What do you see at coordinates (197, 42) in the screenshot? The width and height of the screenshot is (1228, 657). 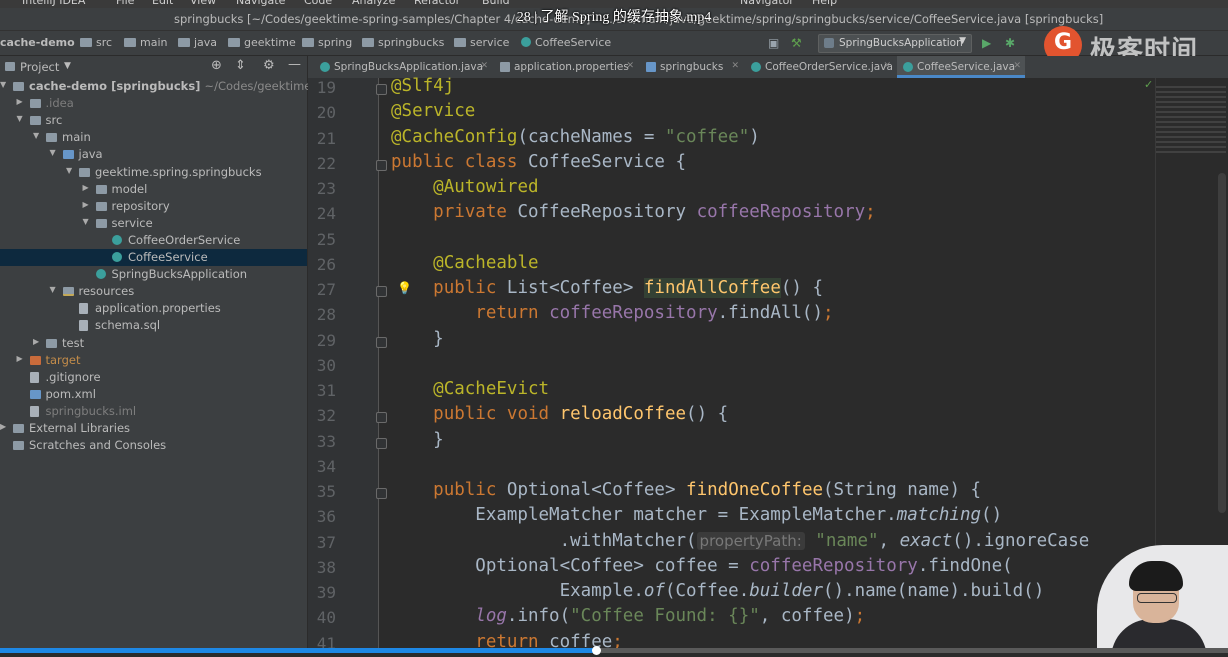 I see `breadcrumb-3: java` at bounding box center [197, 42].